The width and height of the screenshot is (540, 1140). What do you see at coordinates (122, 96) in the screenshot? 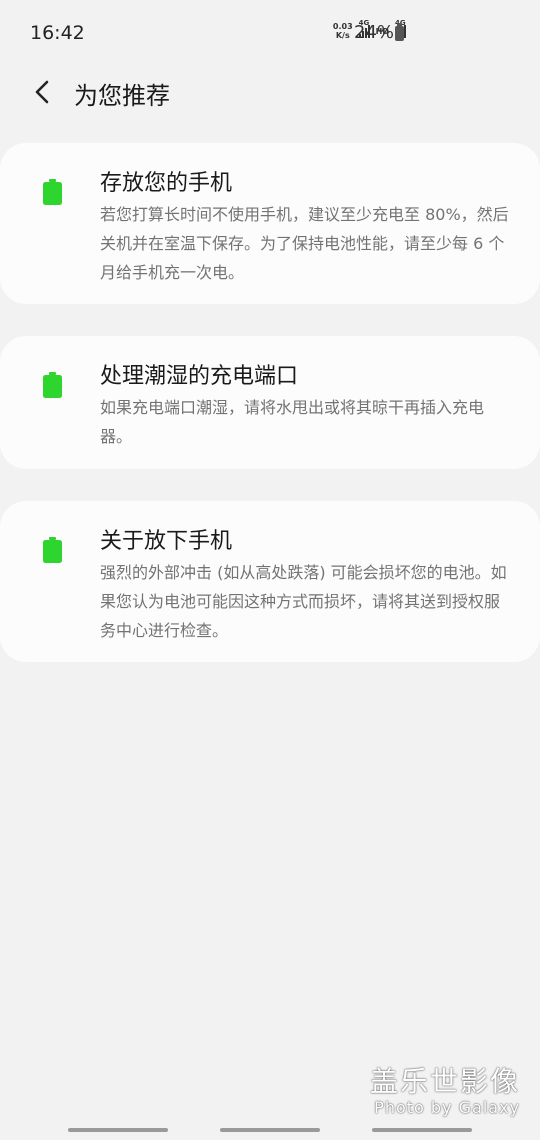
I see `page-title: 为您推荐` at bounding box center [122, 96].